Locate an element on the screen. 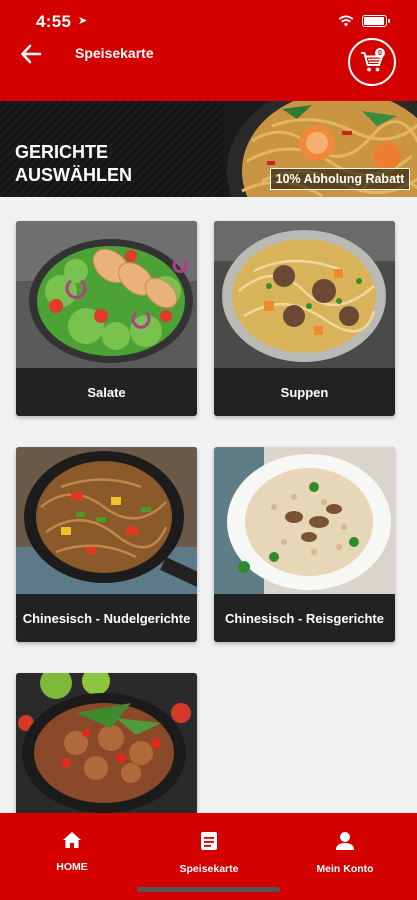 Image resolution: width=417 pixels, height=900 pixels. chicken-dish-image is located at coordinates (106, 746).